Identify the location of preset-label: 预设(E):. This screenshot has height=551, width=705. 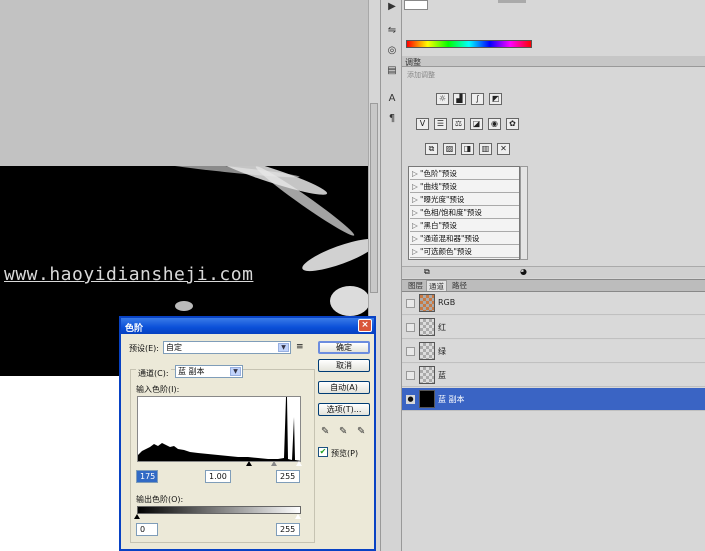
(144, 348).